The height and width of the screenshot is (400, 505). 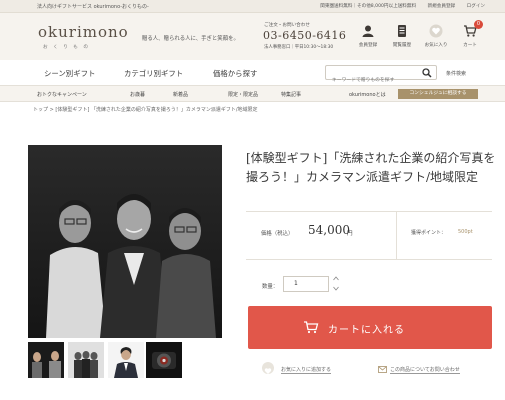 What do you see at coordinates (291, 94) in the screenshot?
I see `subnav-features: 特集記事` at bounding box center [291, 94].